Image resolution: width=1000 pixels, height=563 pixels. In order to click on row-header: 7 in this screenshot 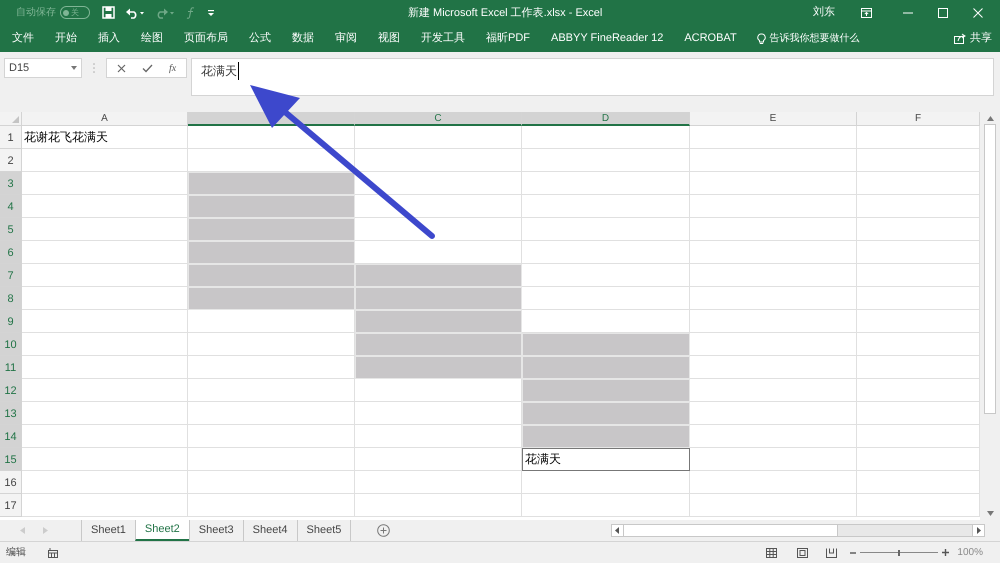, I will do `click(11, 275)`.